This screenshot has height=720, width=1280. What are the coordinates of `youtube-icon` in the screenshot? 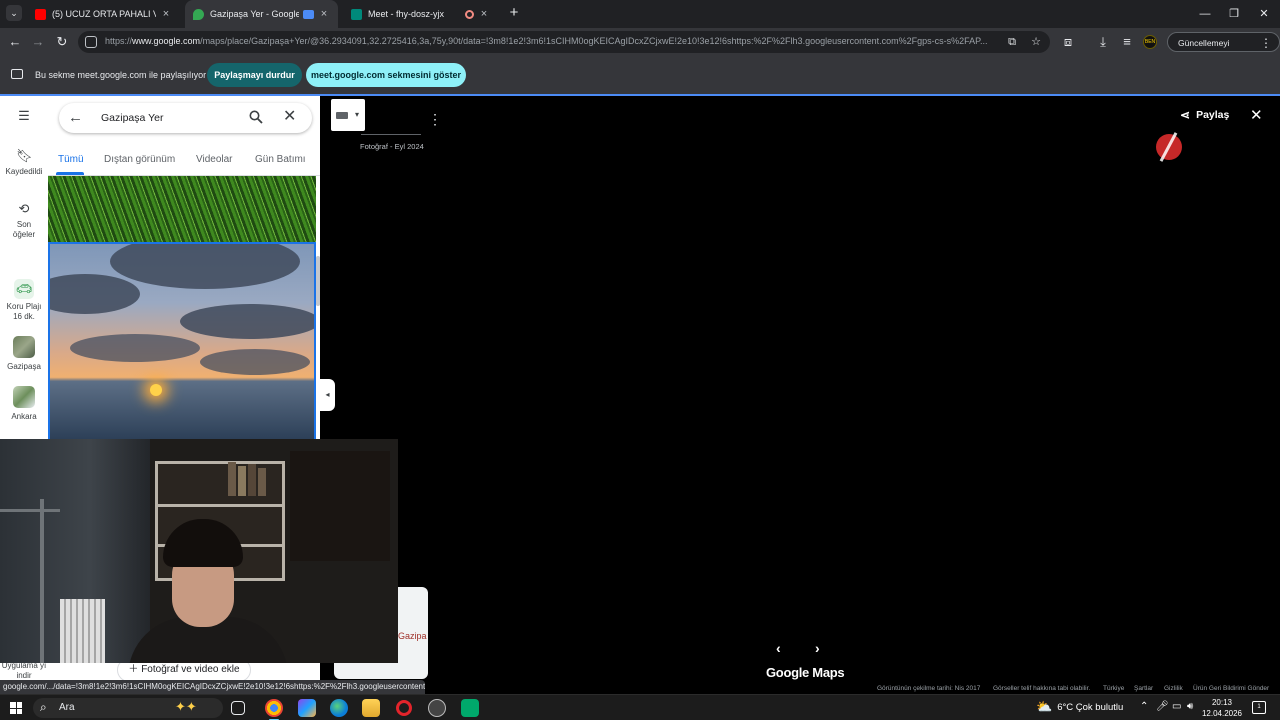 It's located at (40, 14).